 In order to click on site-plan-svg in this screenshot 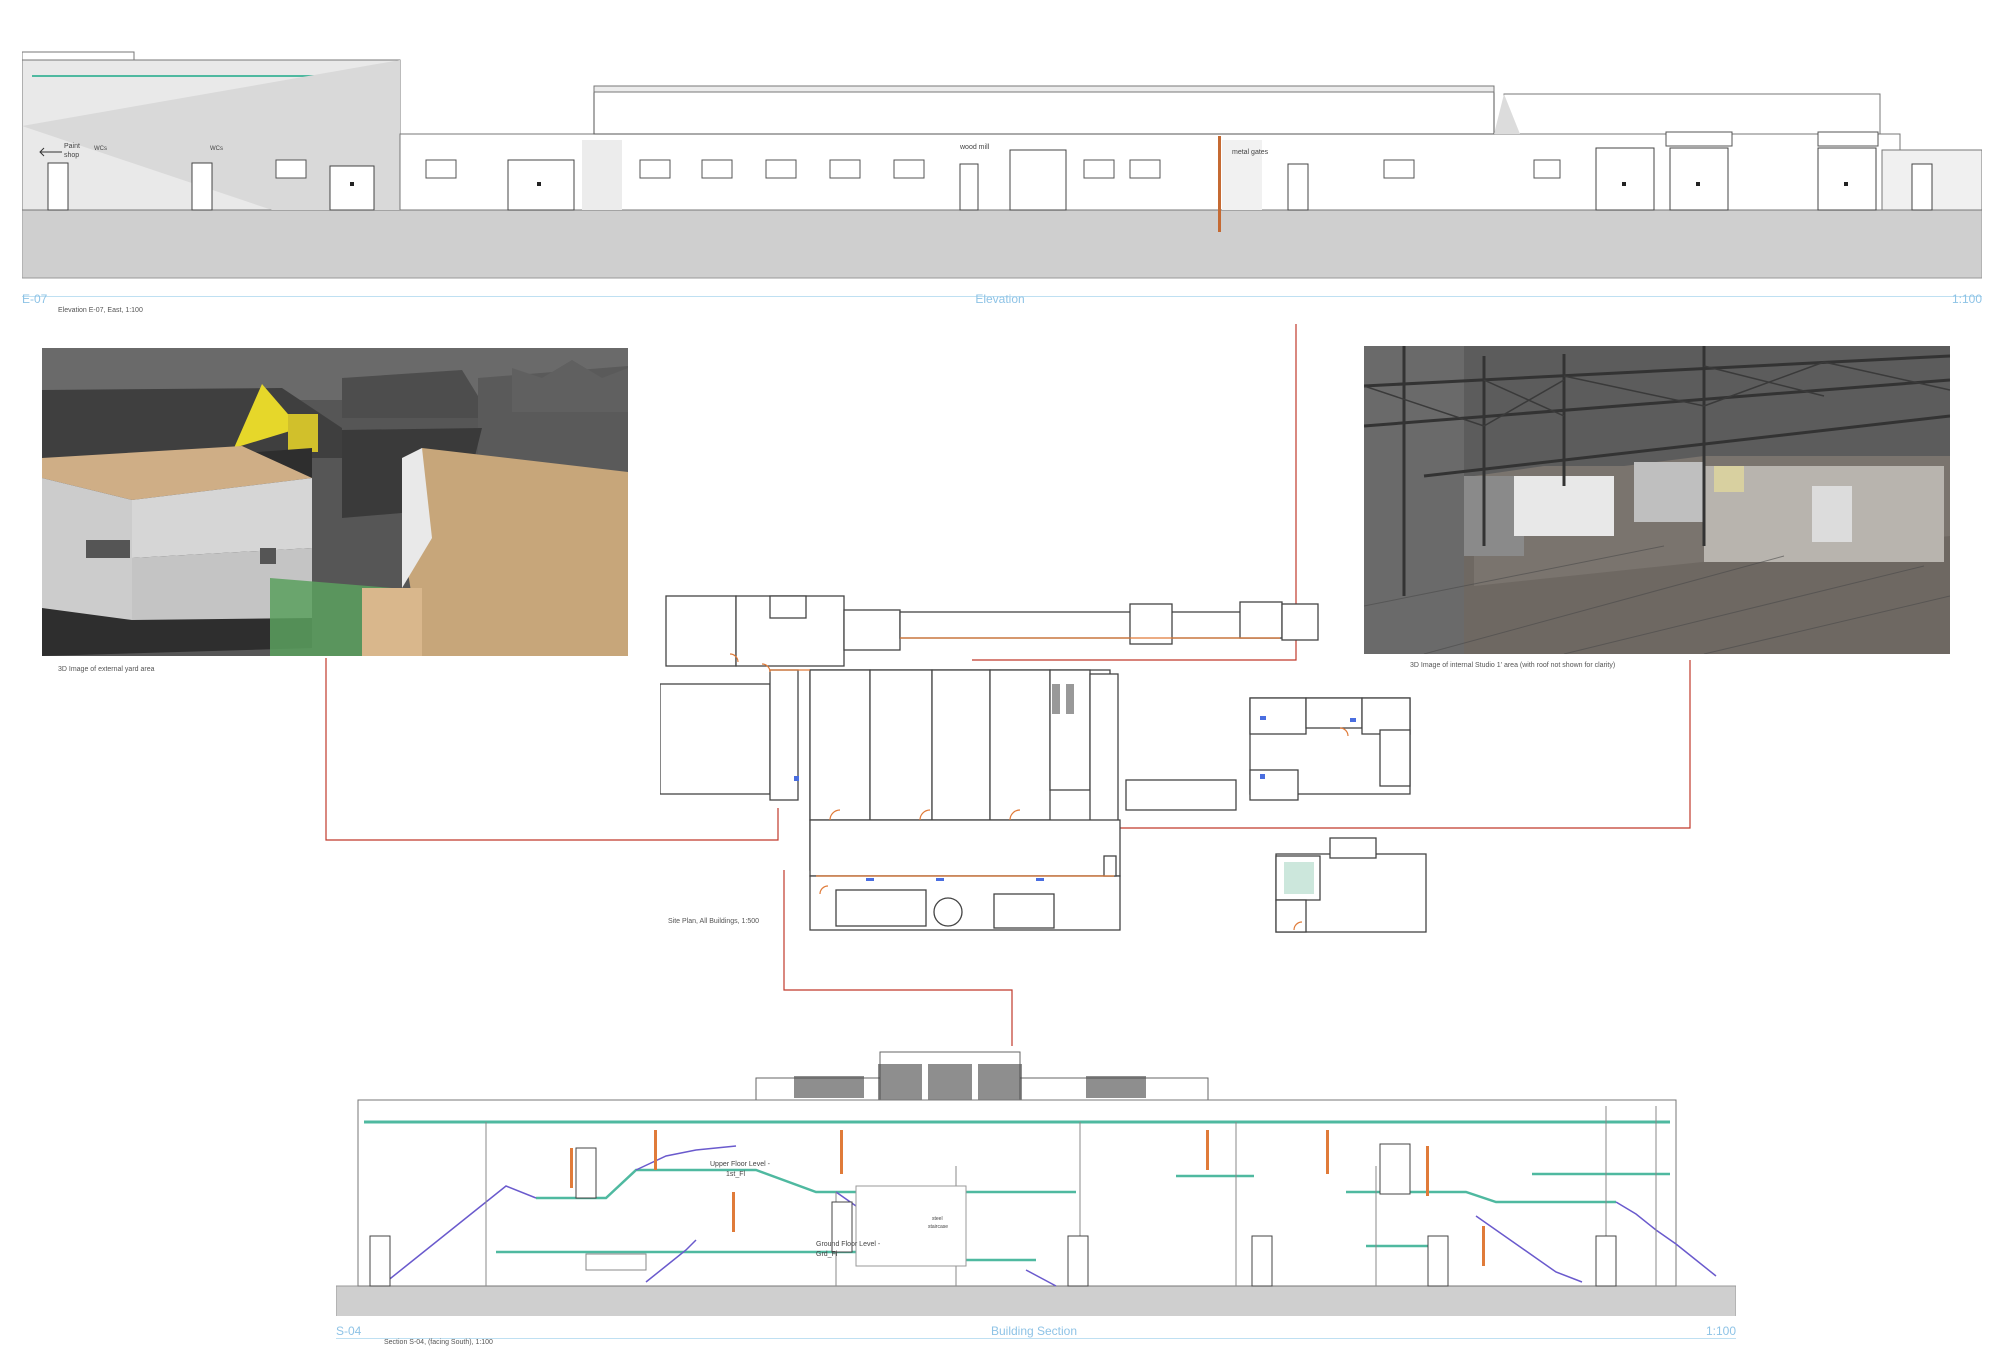, I will do `click(1043, 764)`.